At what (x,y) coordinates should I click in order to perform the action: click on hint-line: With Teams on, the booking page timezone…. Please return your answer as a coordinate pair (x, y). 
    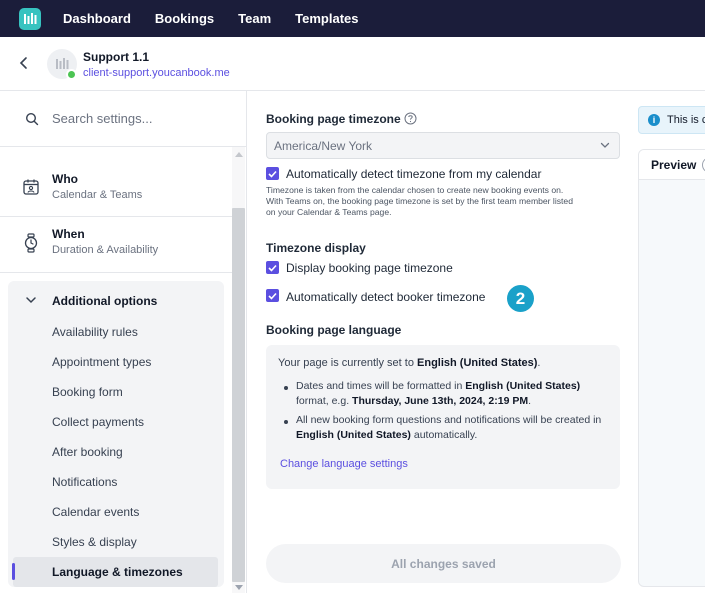
    Looking at the image, I should click on (419, 201).